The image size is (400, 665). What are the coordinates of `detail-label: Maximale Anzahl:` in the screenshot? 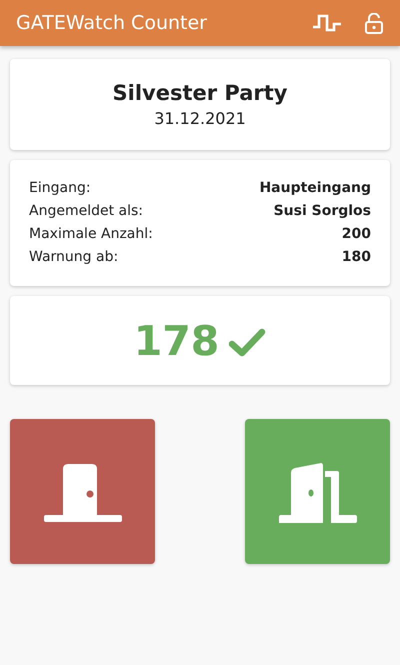 It's located at (91, 234).